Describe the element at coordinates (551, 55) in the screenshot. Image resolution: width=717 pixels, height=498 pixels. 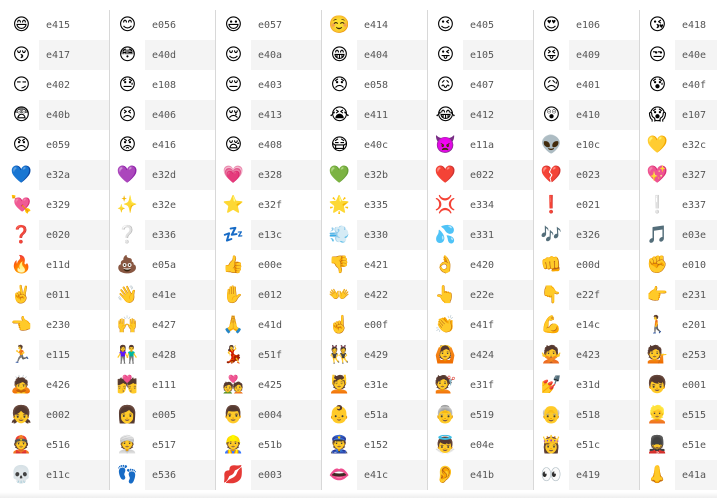
I see `squinting-tongue-face-icon: 😝` at that location.